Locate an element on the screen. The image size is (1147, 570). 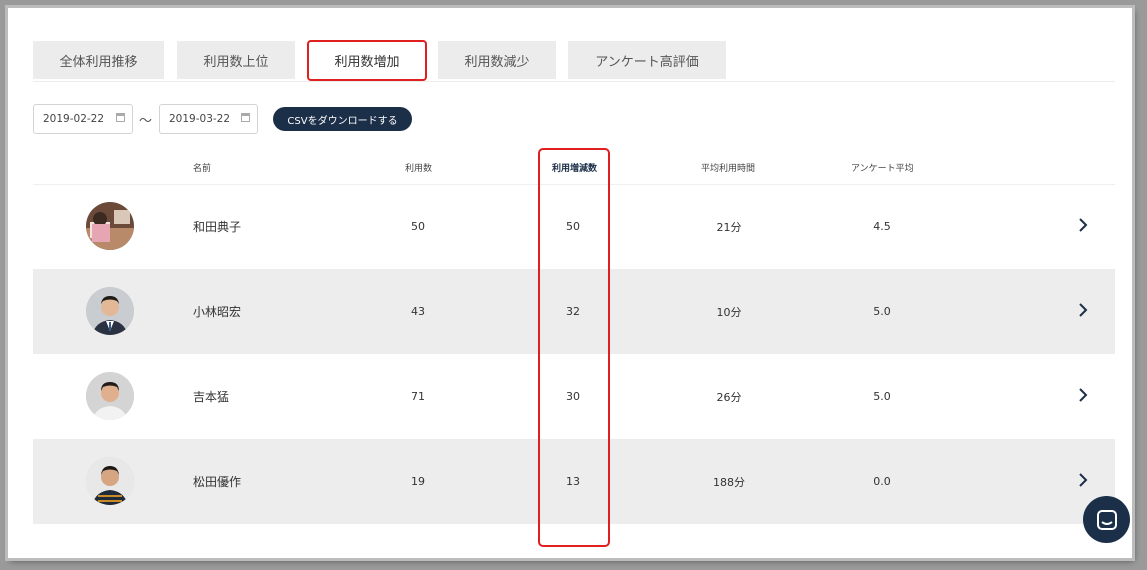
chat-icon is located at coordinates (1106, 519).